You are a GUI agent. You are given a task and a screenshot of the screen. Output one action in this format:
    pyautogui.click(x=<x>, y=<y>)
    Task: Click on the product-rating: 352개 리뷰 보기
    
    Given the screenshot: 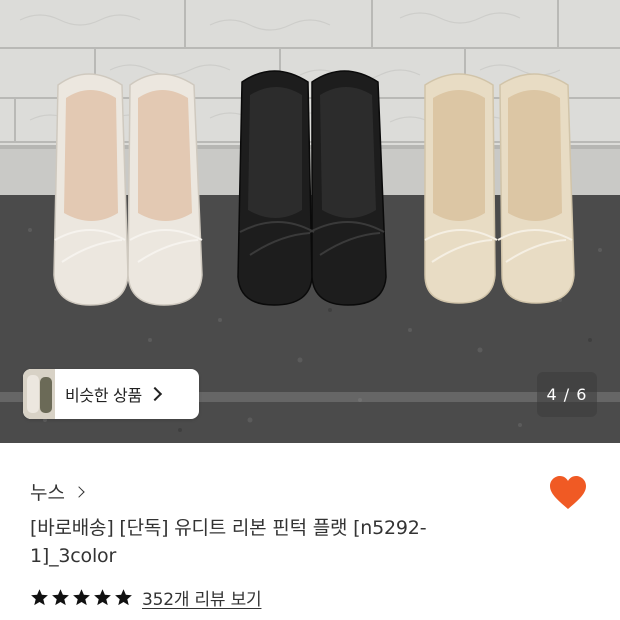 What is the action you would take?
    pyautogui.click(x=146, y=597)
    